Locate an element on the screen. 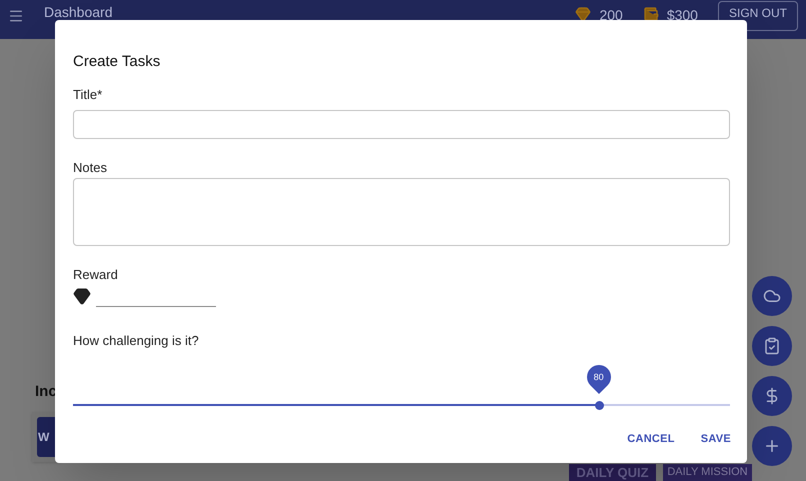 The width and height of the screenshot is (806, 481). section-title: Inc is located at coordinates (46, 391).